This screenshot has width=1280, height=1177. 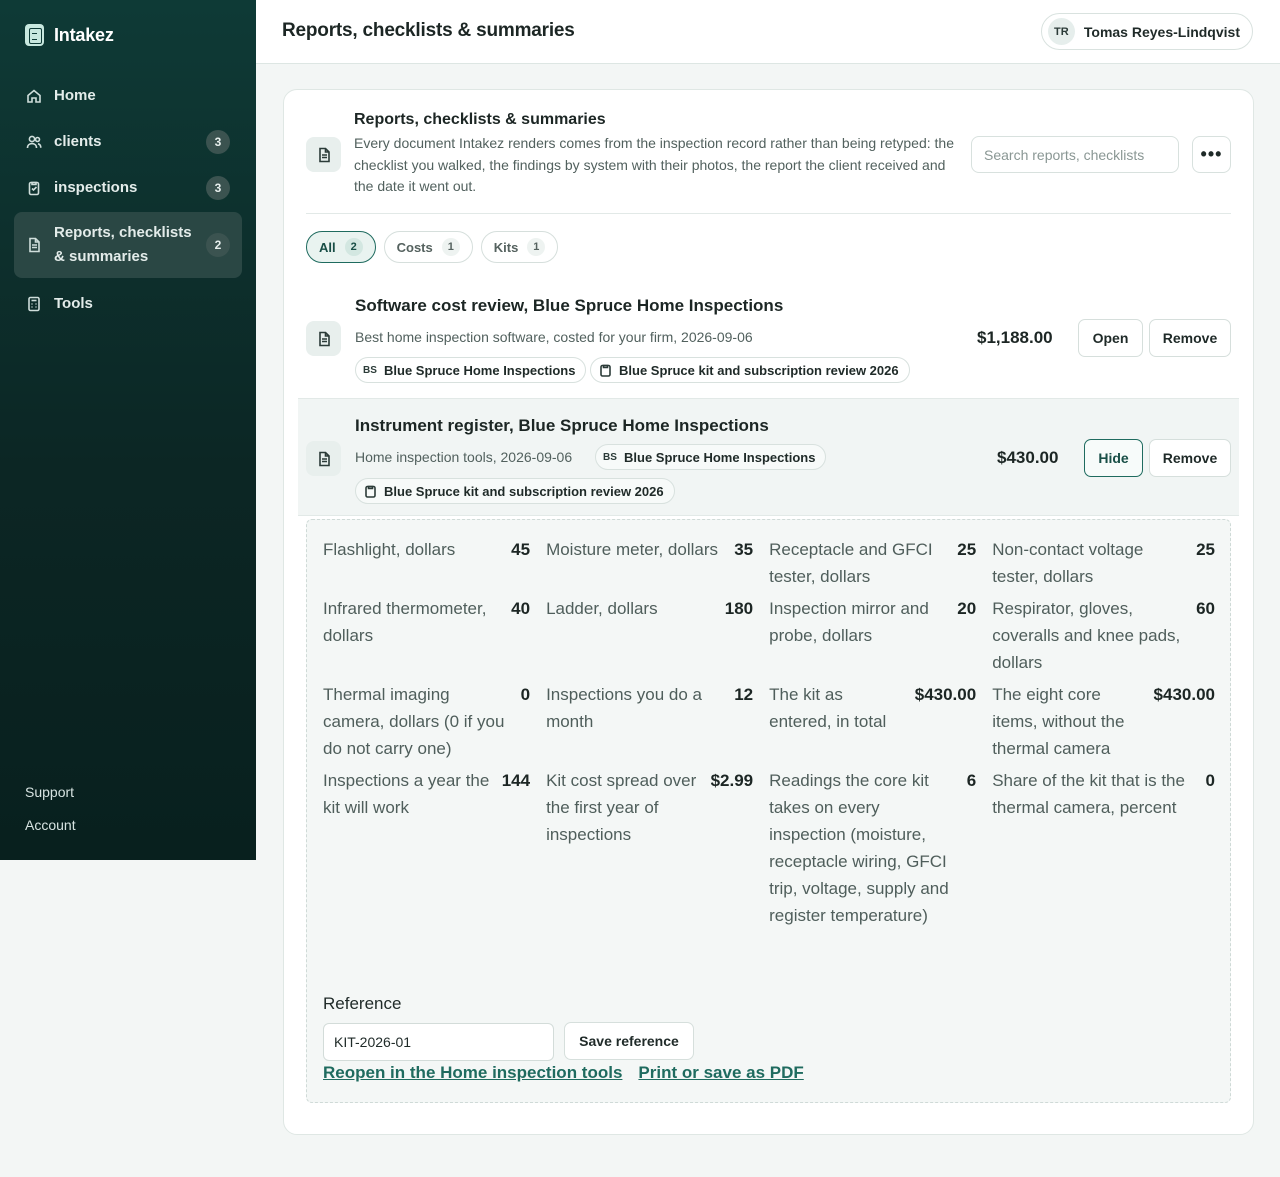 I want to click on metric-flashlight: Flashlight, dollars 45, so click(x=434, y=563).